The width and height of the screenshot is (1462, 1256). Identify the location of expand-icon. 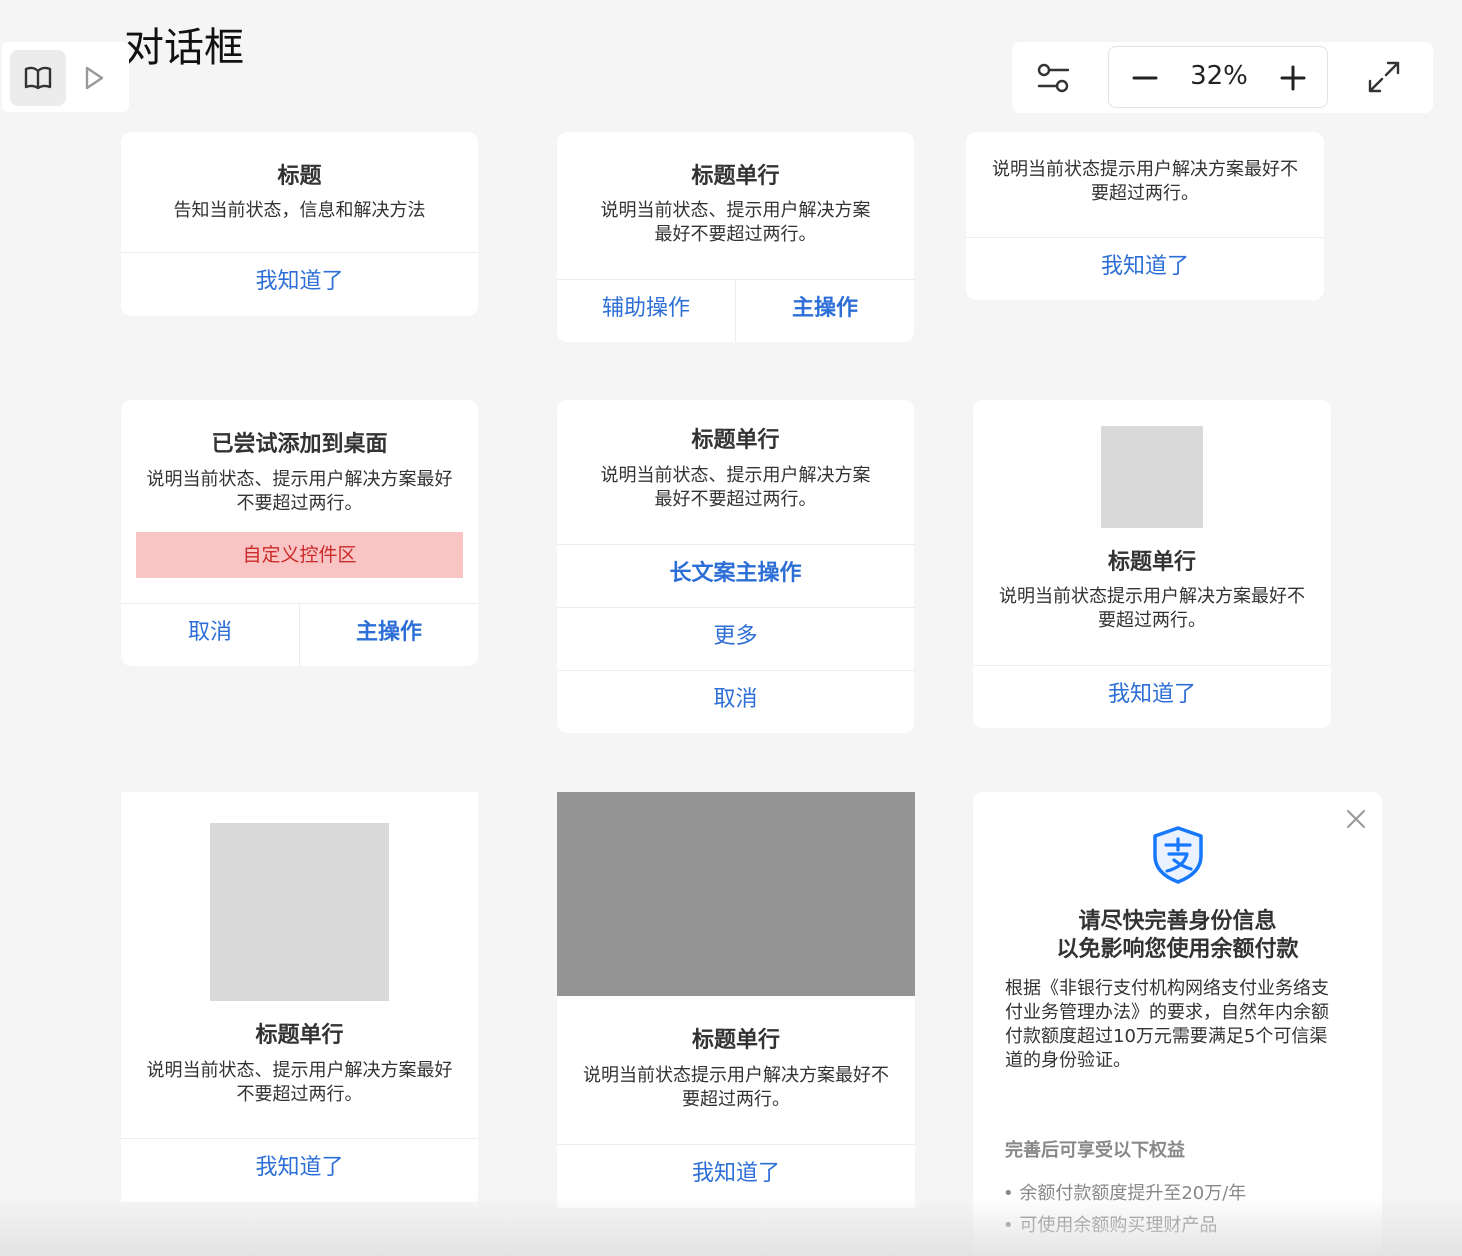
(1384, 77).